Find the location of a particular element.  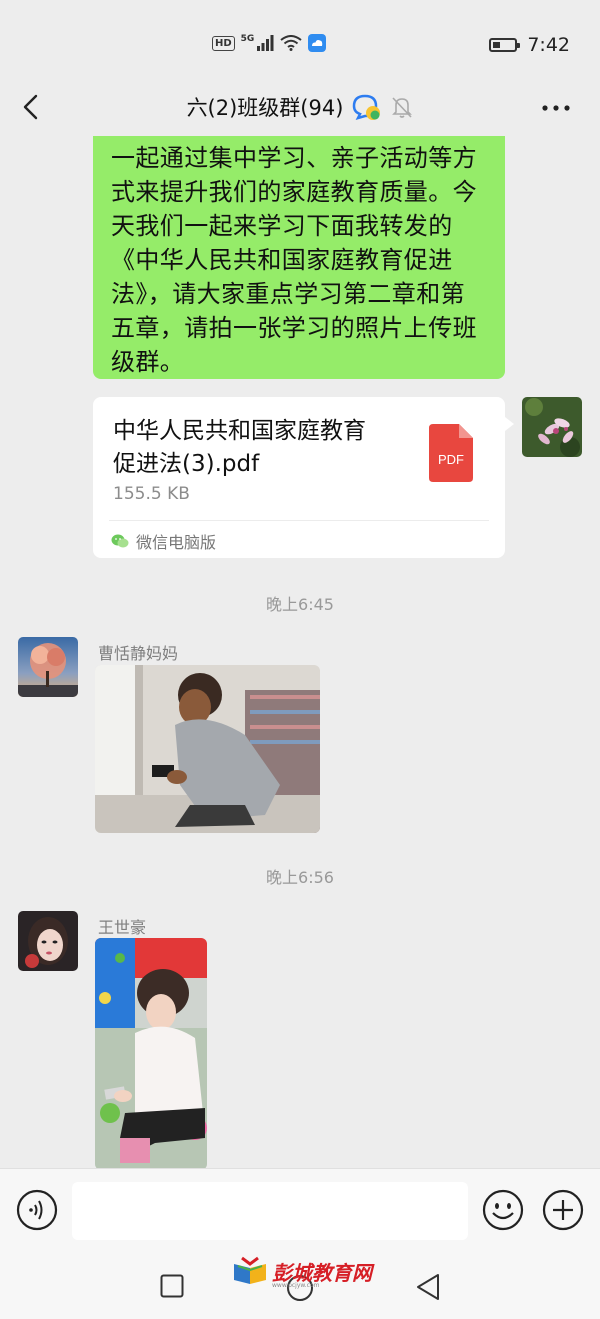

message-line: 式来提升我们的家庭教育质量。今 is located at coordinates (294, 192).